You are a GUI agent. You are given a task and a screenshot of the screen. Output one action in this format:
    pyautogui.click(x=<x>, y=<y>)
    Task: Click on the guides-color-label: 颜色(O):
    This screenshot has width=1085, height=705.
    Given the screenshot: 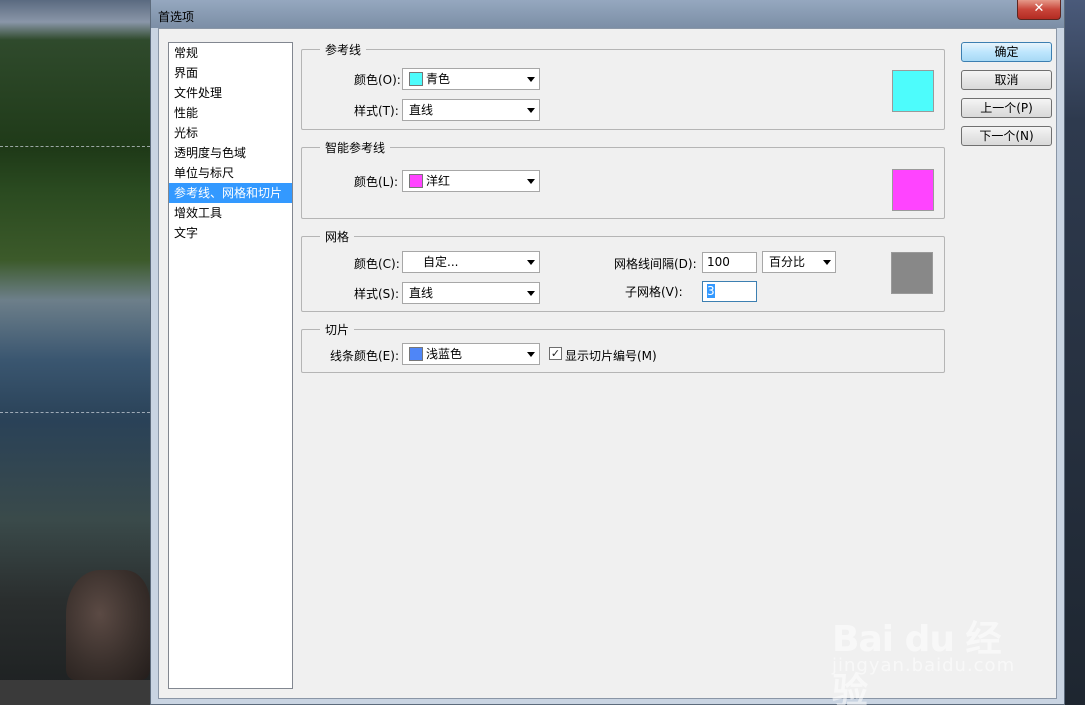 What is the action you would take?
    pyautogui.click(x=377, y=80)
    